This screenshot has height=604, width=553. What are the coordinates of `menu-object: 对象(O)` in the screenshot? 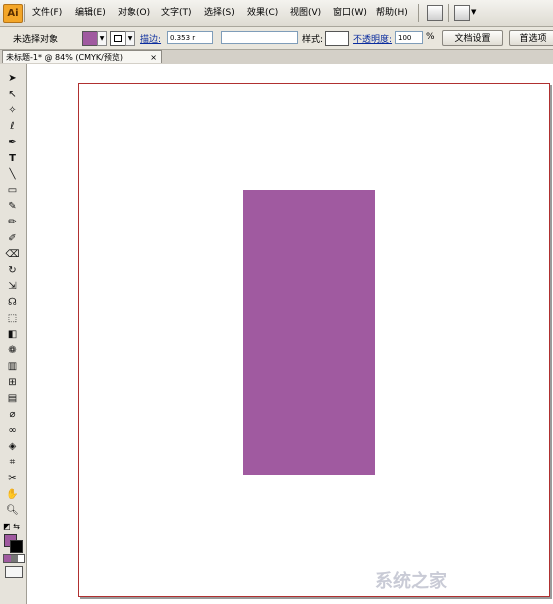 It's located at (134, 13).